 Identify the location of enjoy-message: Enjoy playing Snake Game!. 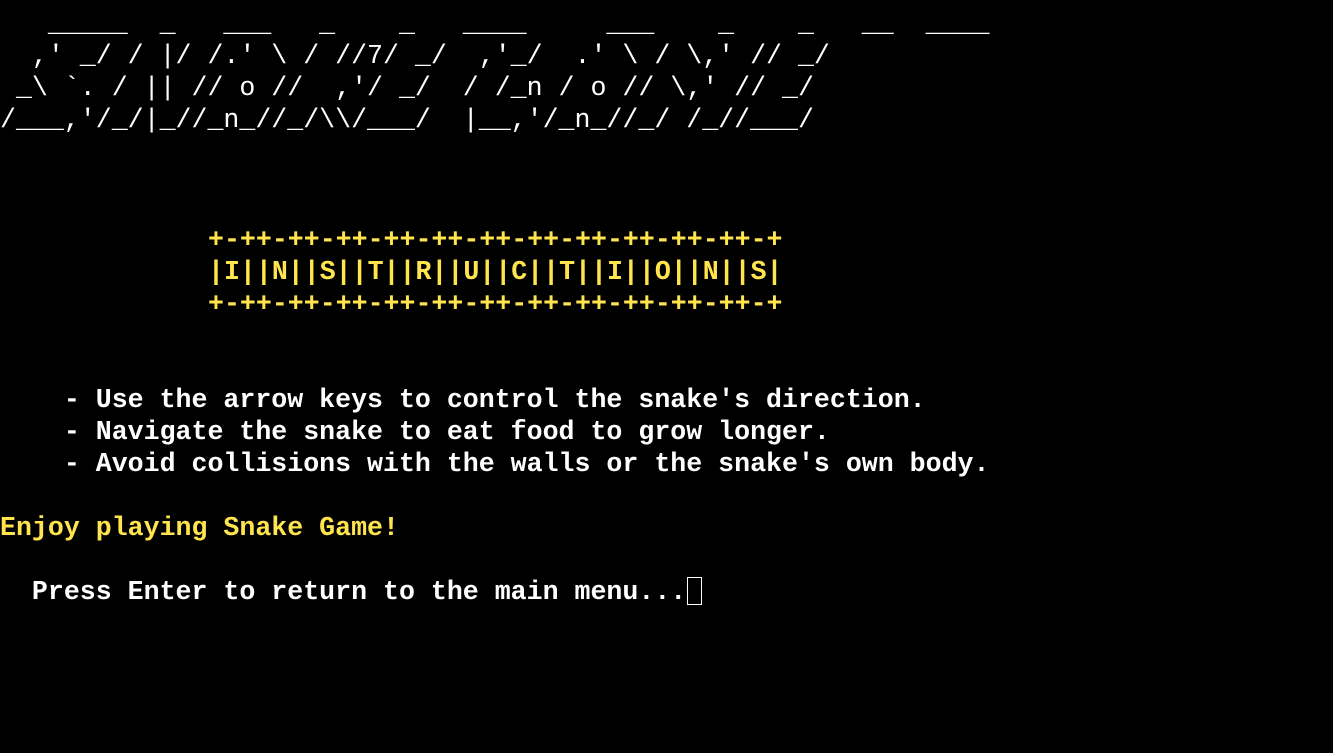
(199, 528).